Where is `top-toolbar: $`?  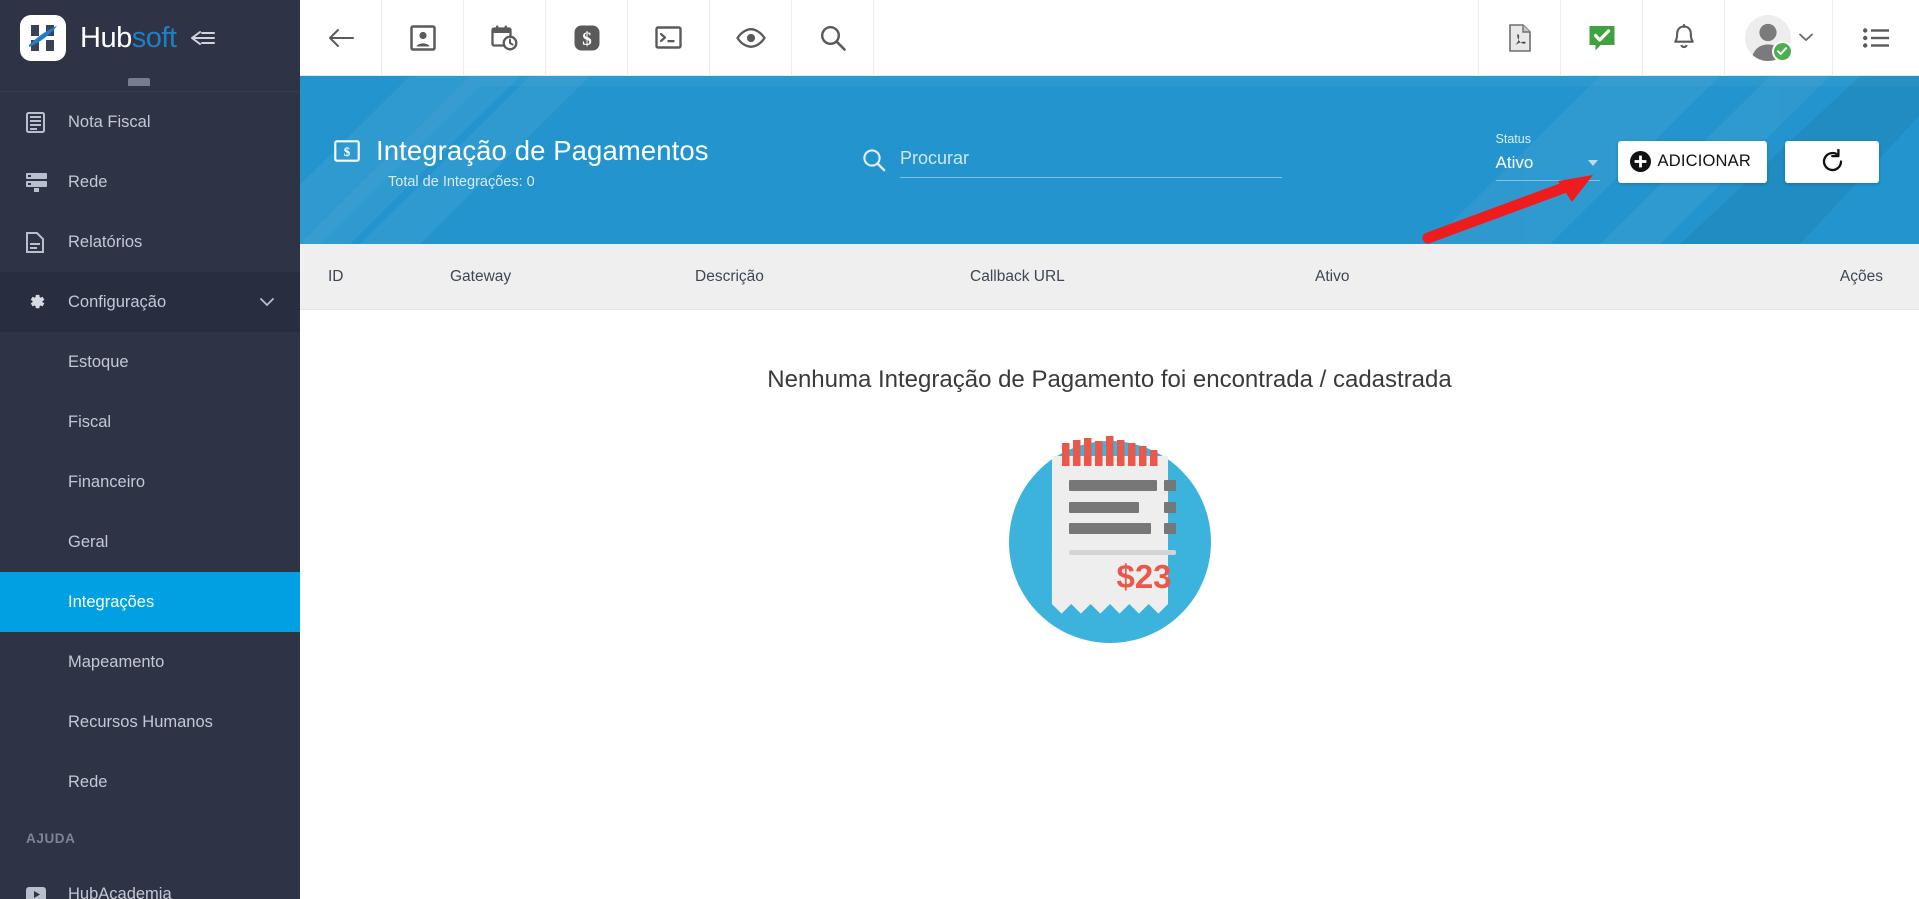 top-toolbar: $ is located at coordinates (1109, 38).